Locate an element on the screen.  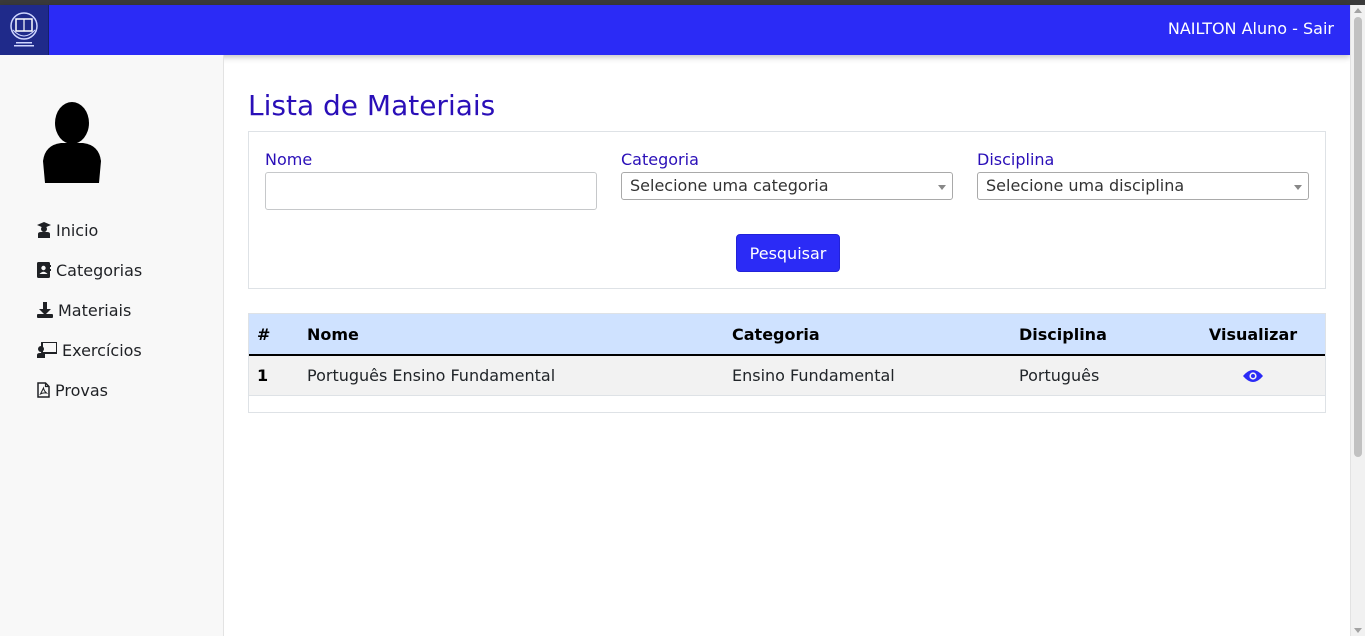
sidebar-item-label: Inicio is located at coordinates (77, 230).